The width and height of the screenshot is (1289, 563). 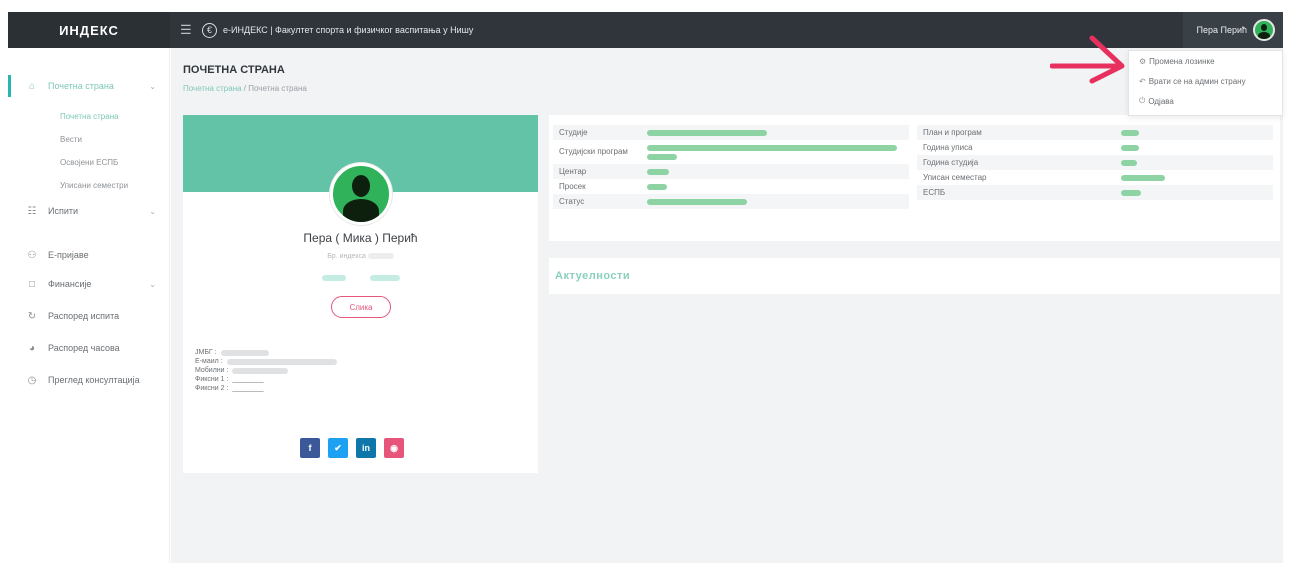 What do you see at coordinates (94, 380) in the screenshot?
I see `sidebar-item-label: Преглед консултација` at bounding box center [94, 380].